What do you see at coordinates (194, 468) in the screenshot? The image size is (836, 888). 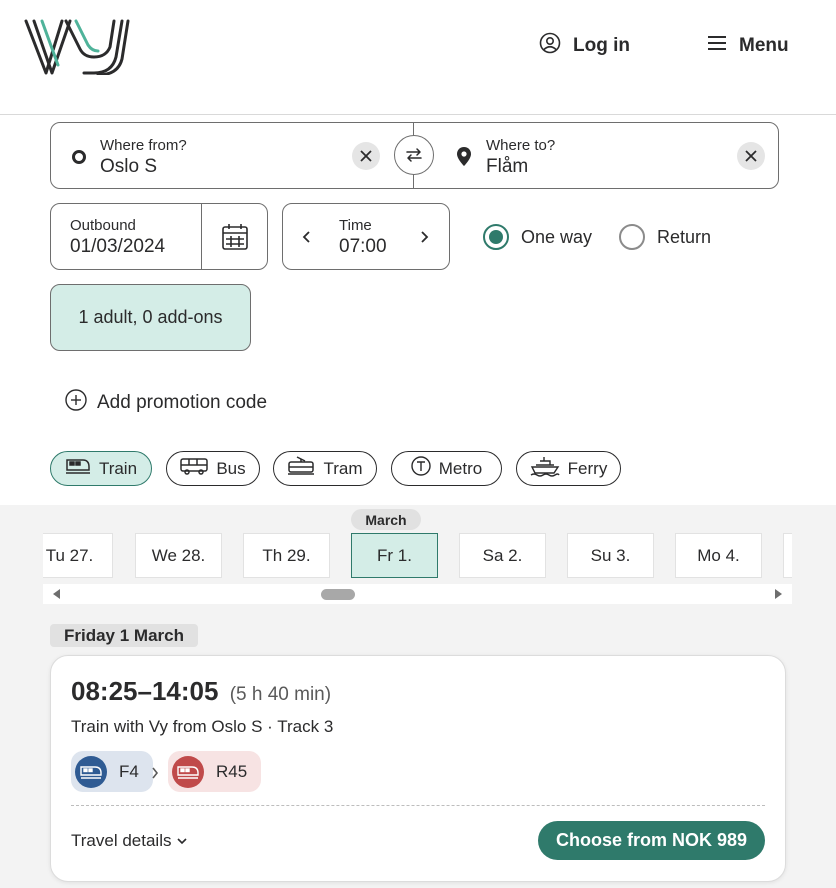 I see `bus-icon` at bounding box center [194, 468].